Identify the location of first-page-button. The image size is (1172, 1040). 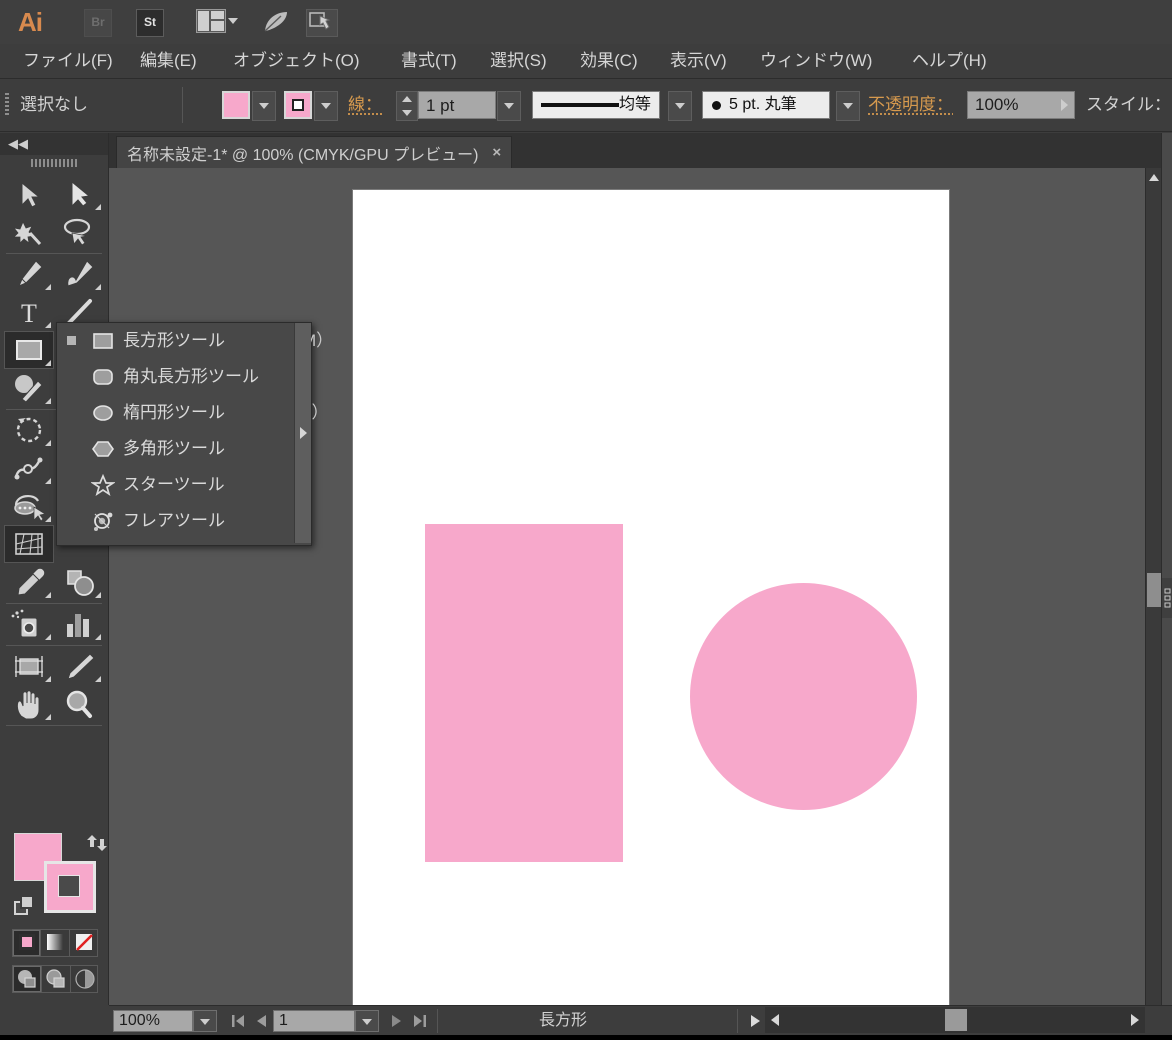
(238, 1021).